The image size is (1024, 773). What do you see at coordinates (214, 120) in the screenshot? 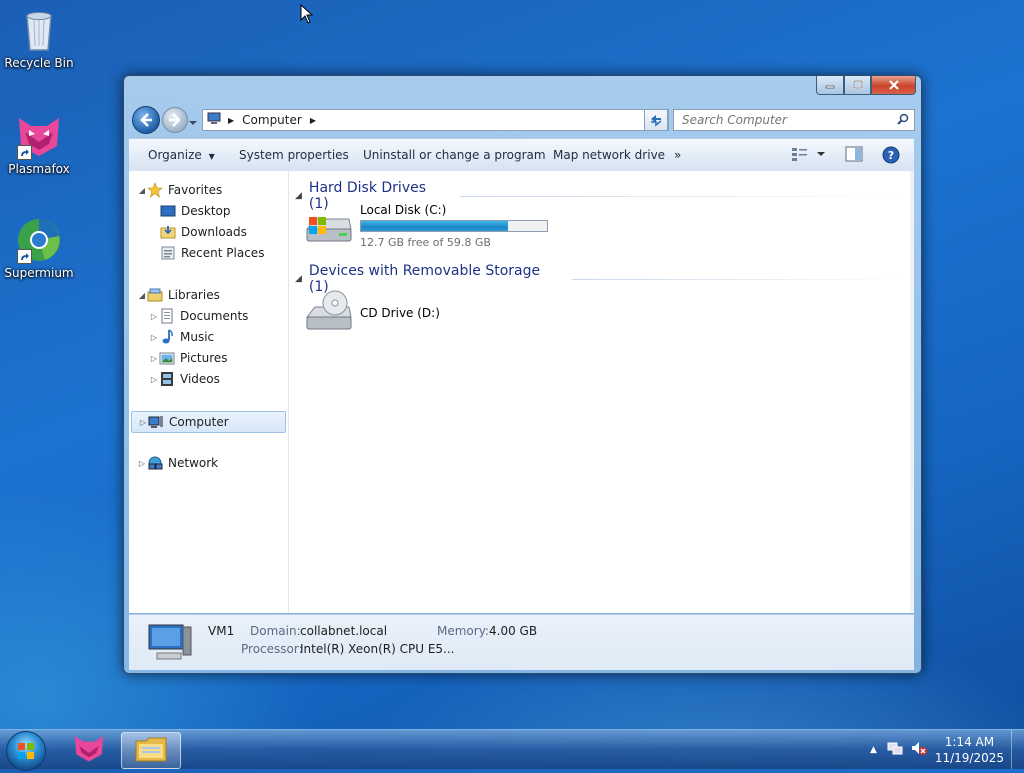
I see `computer-small-icon` at bounding box center [214, 120].